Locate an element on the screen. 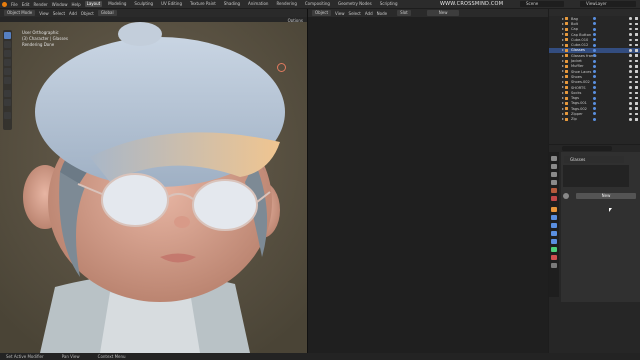 The image size is (640, 360). view-layer-selector: ViewLayer is located at coordinates (608, 4).